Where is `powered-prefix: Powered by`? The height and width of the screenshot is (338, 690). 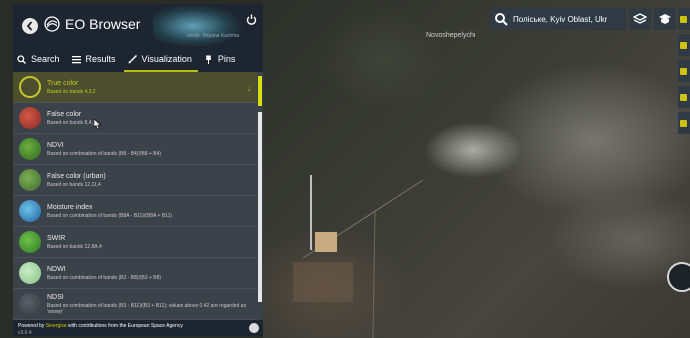 powered-prefix: Powered by is located at coordinates (31, 326).